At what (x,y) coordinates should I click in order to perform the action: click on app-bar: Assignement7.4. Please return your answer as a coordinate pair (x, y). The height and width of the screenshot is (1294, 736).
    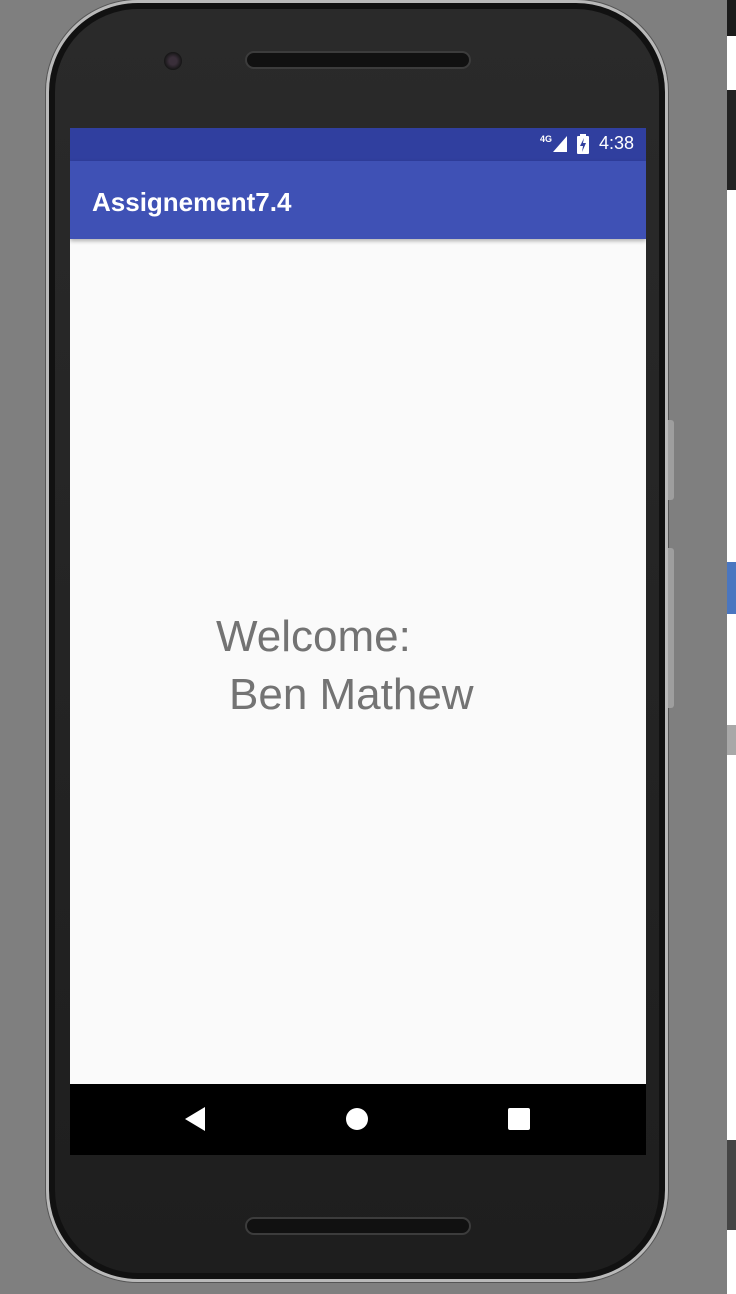
    Looking at the image, I should click on (358, 200).